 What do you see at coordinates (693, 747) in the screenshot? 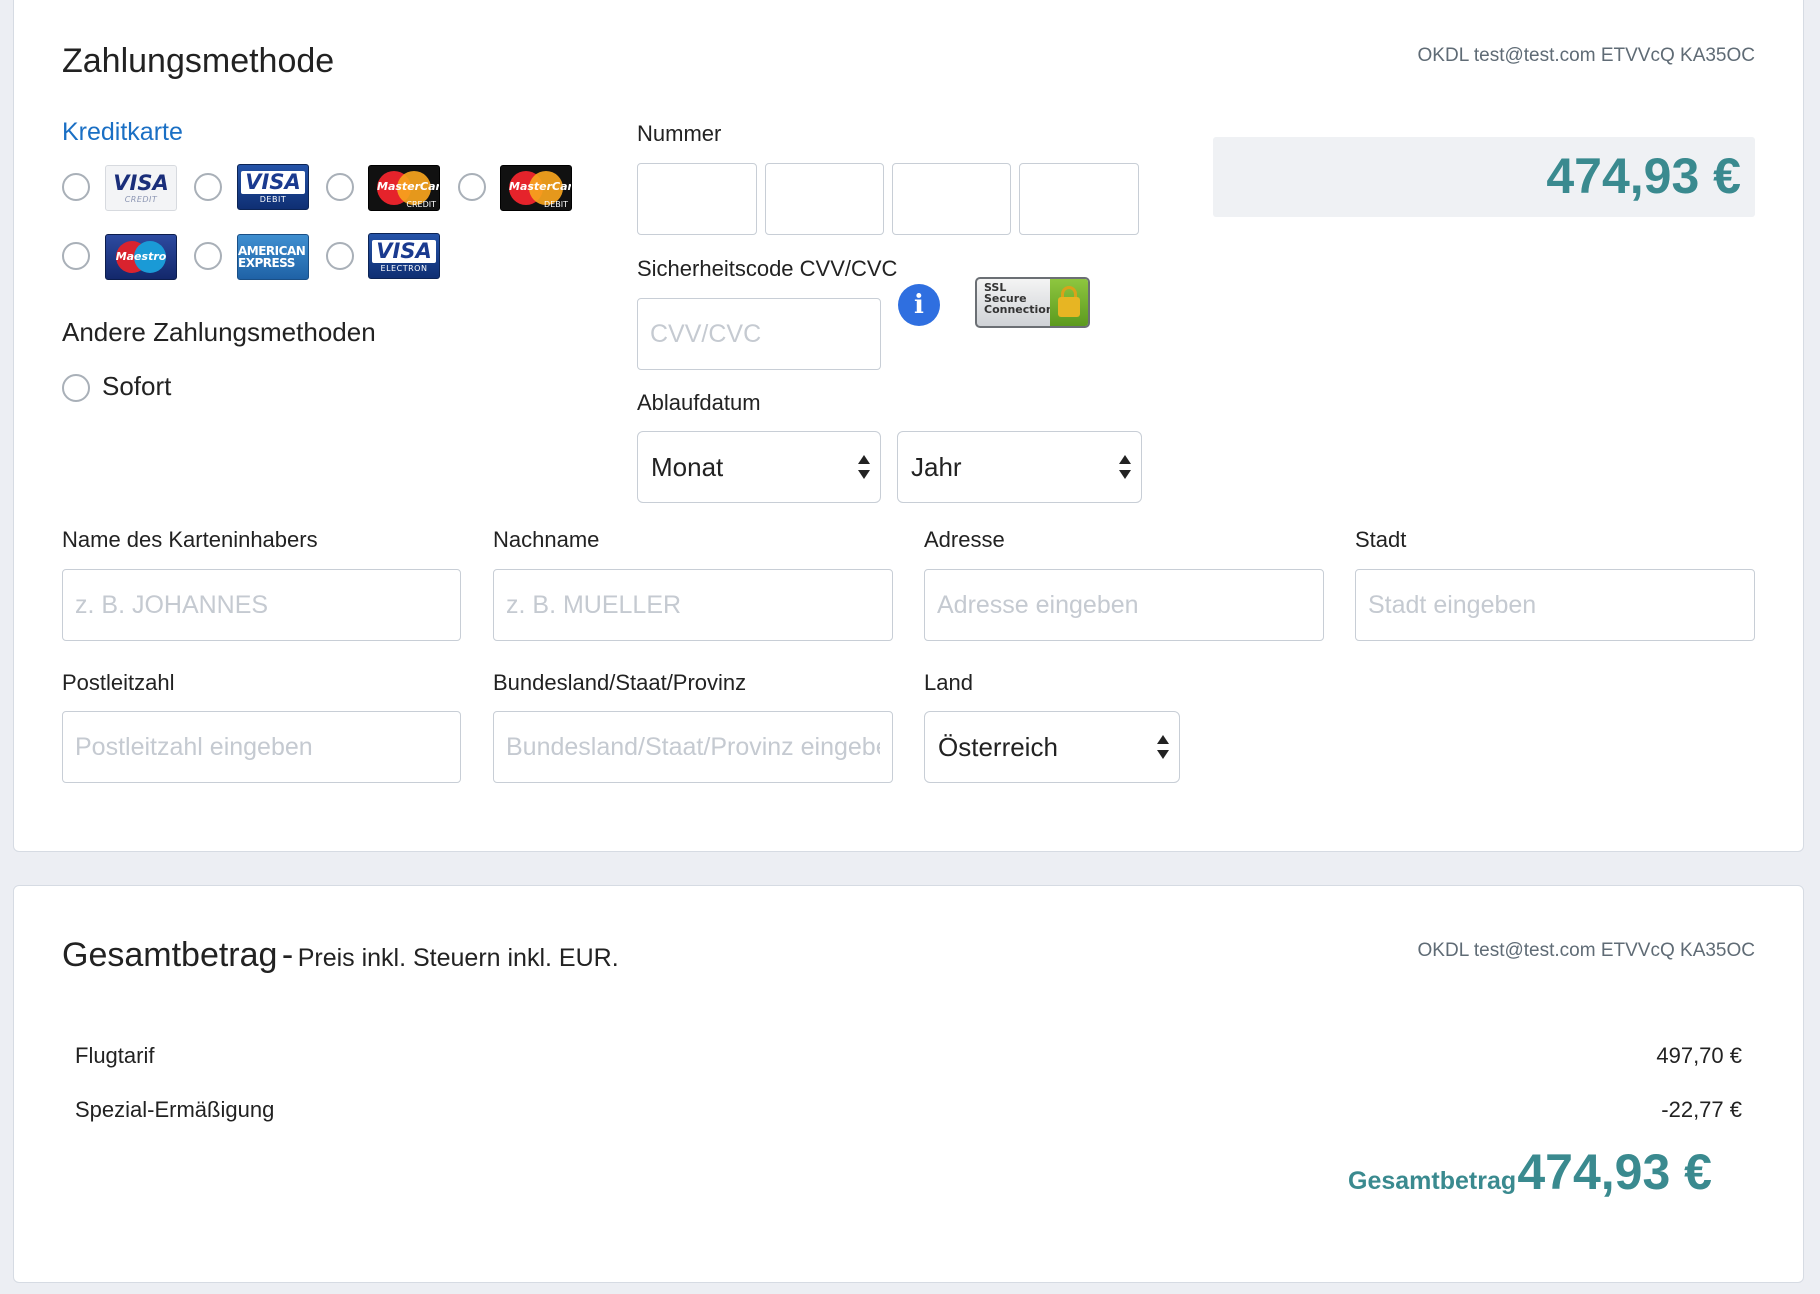
I see `state-input` at bounding box center [693, 747].